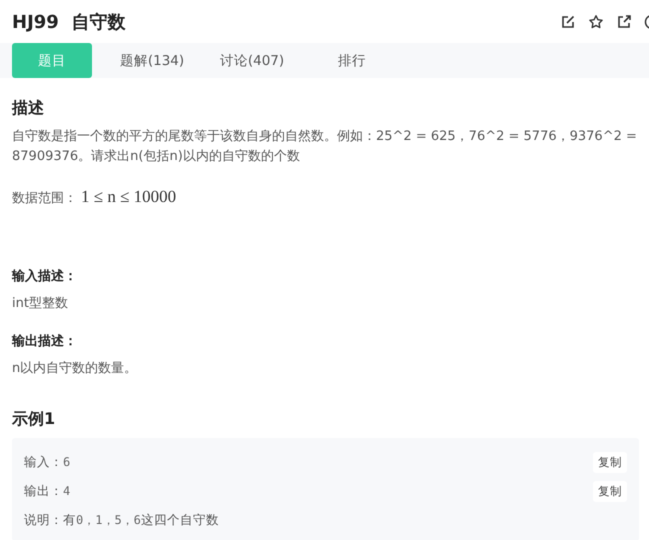  I want to click on example-explanation: 说明：有0，1，5，6这四个自守数, so click(121, 520).